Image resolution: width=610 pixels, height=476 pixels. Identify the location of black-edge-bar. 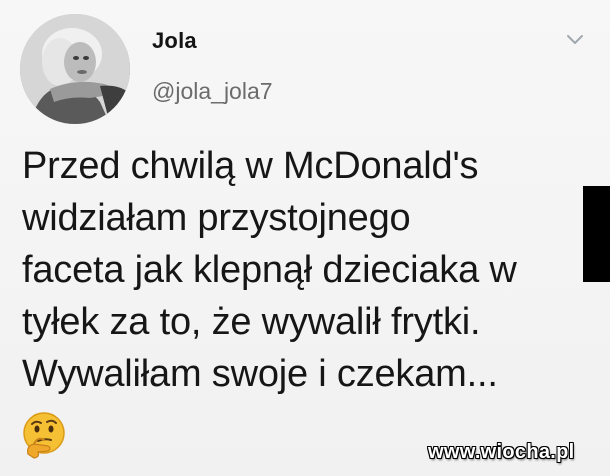
(596, 234).